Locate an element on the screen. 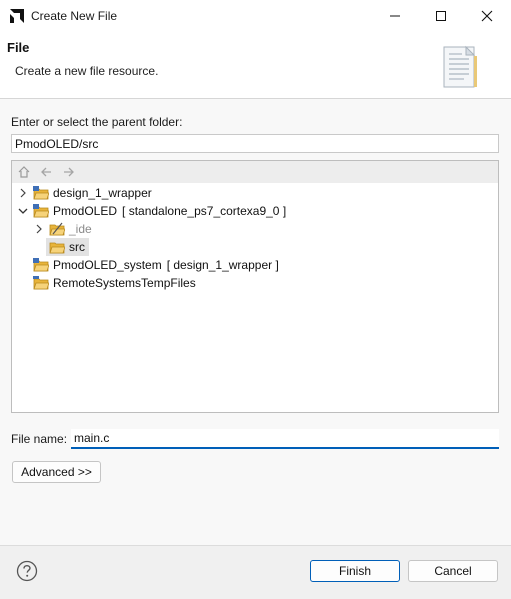 Image resolution: width=511 pixels, height=599 pixels. home-icon is located at coordinates (24, 172).